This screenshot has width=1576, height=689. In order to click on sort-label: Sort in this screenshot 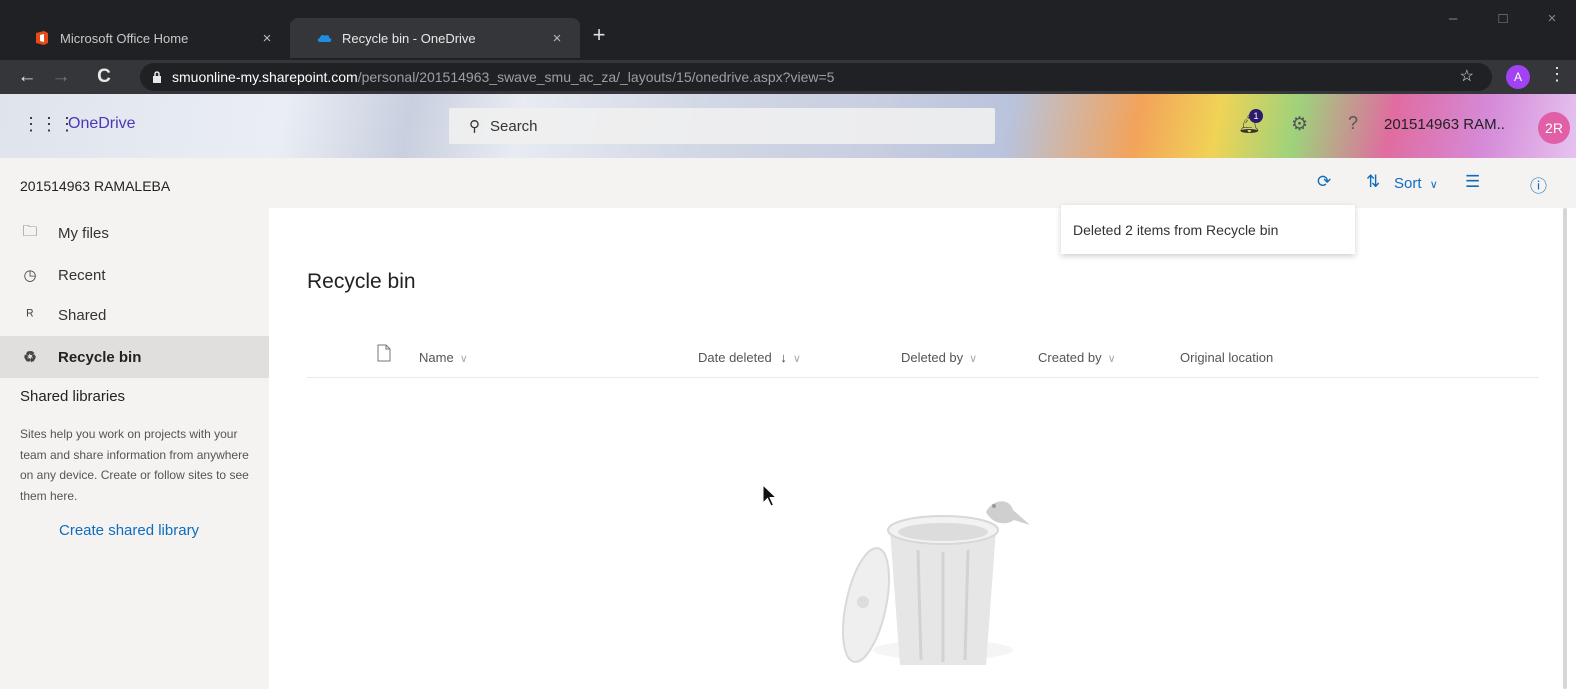, I will do `click(1408, 183)`.